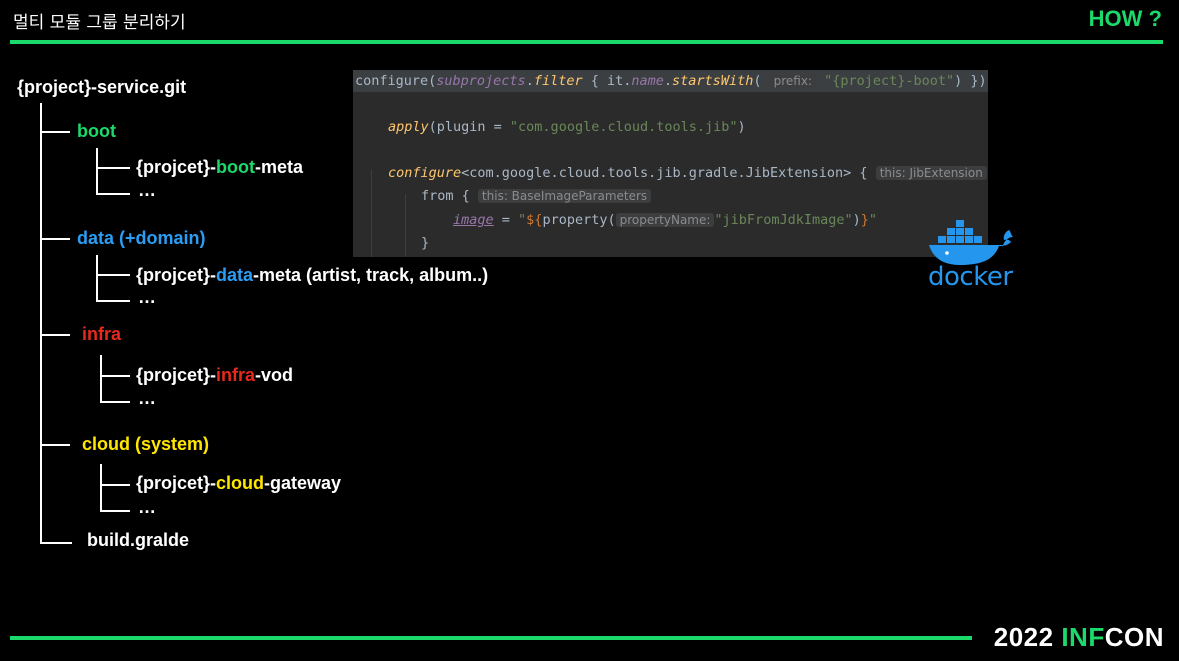  What do you see at coordinates (1125, 18) in the screenshot?
I see `section-label: HOW ?` at bounding box center [1125, 18].